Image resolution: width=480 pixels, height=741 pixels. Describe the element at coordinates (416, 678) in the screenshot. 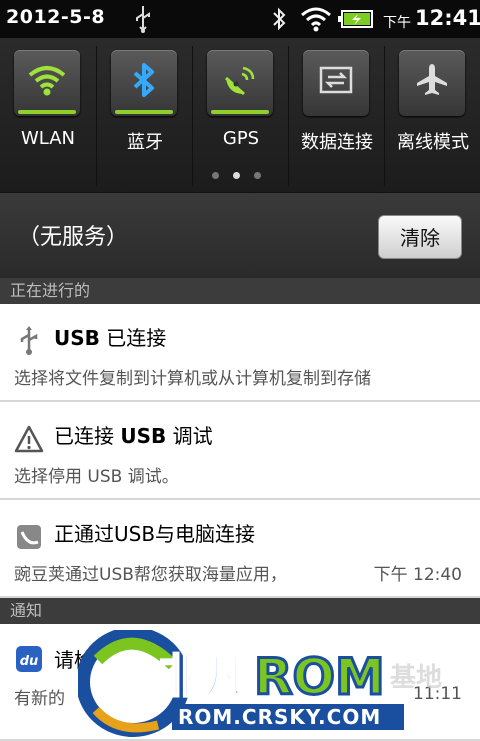

I see `watermark-suffix: 基地` at that location.